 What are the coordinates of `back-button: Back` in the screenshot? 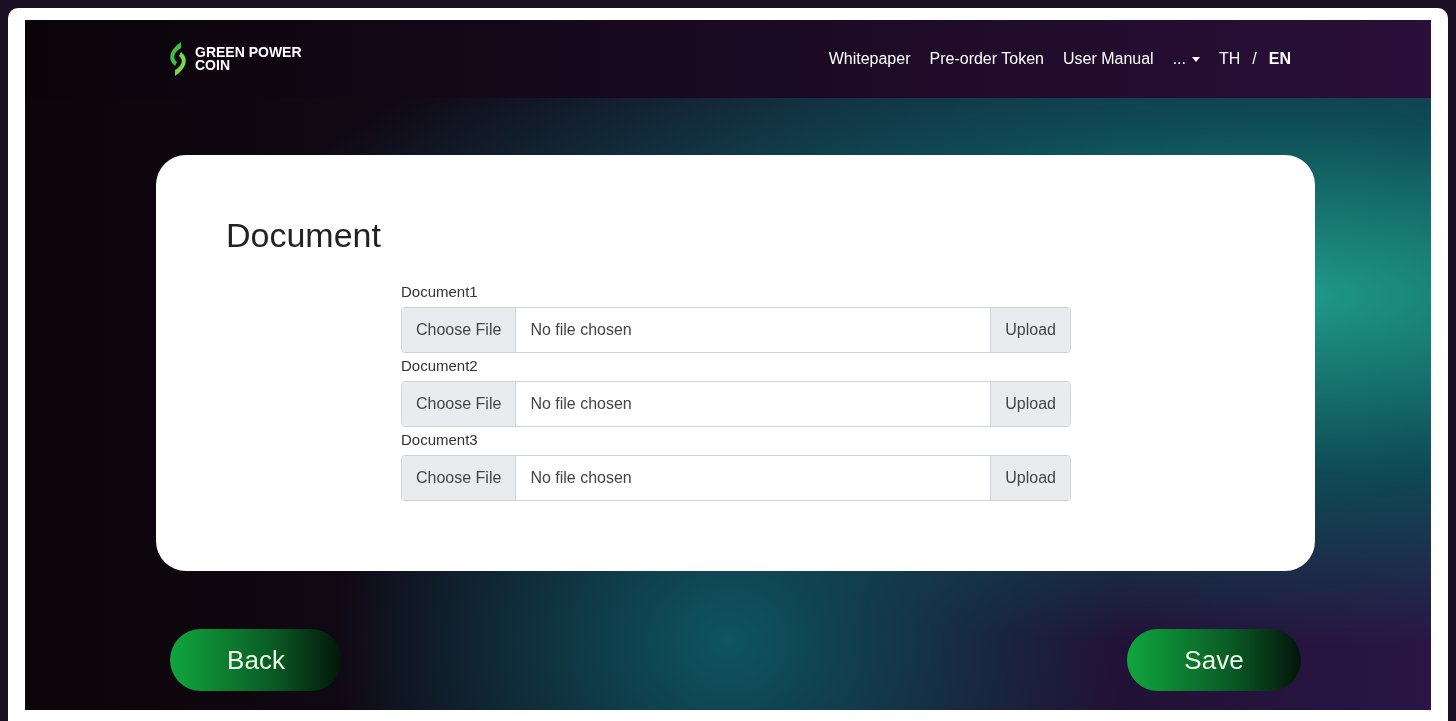 It's located at (256, 660).